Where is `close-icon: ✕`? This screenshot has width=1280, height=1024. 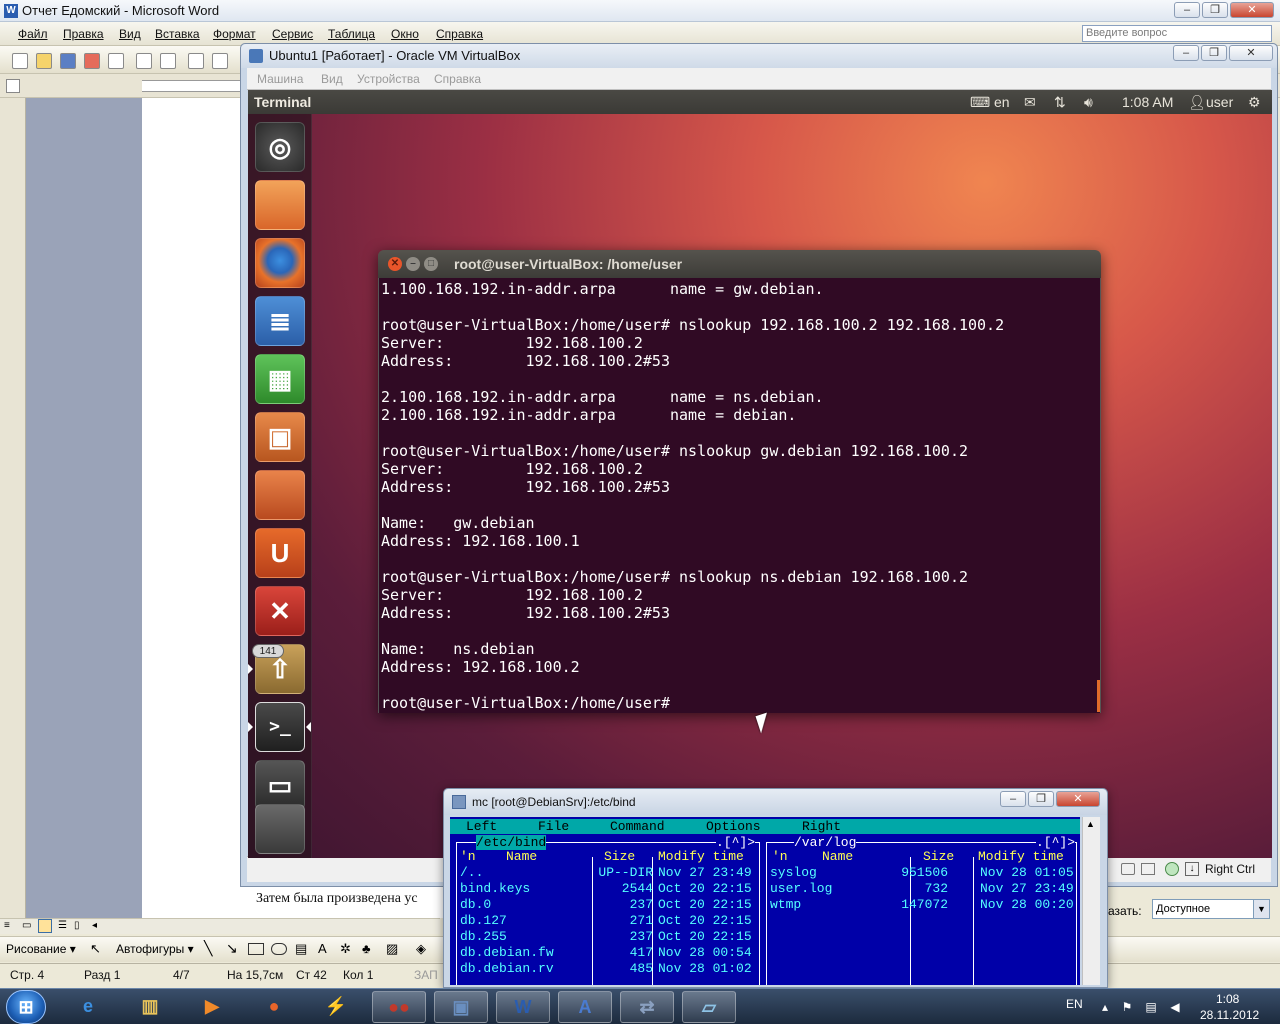
close-icon: ✕ is located at coordinates (395, 264).